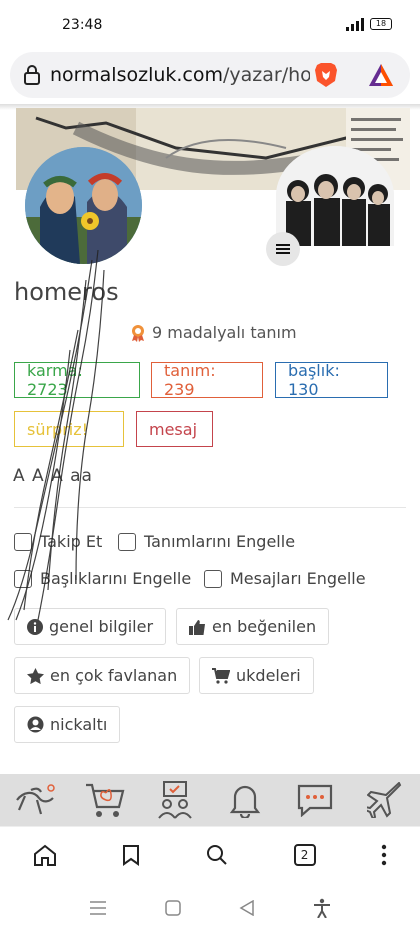 The width and height of the screenshot is (420, 933). What do you see at coordinates (180, 75) in the screenshot?
I see `url-text: normalsozluk.com/yazar/hom` at bounding box center [180, 75].